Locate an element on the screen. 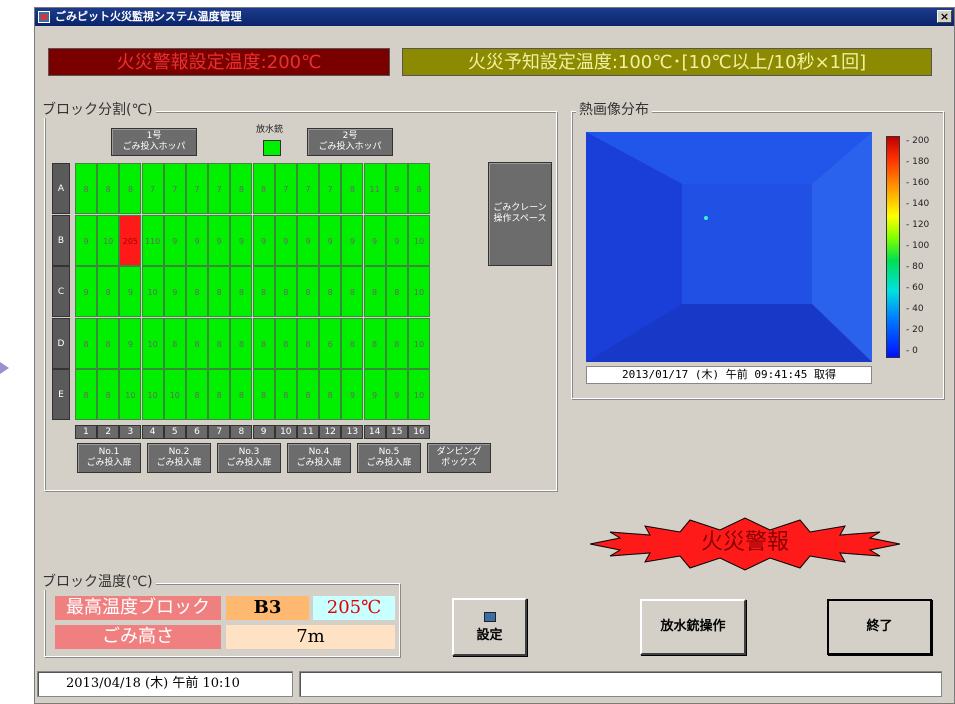 The height and width of the screenshot is (704, 955). door-button-2: No.2 ごみ投入扉 is located at coordinates (179, 458).